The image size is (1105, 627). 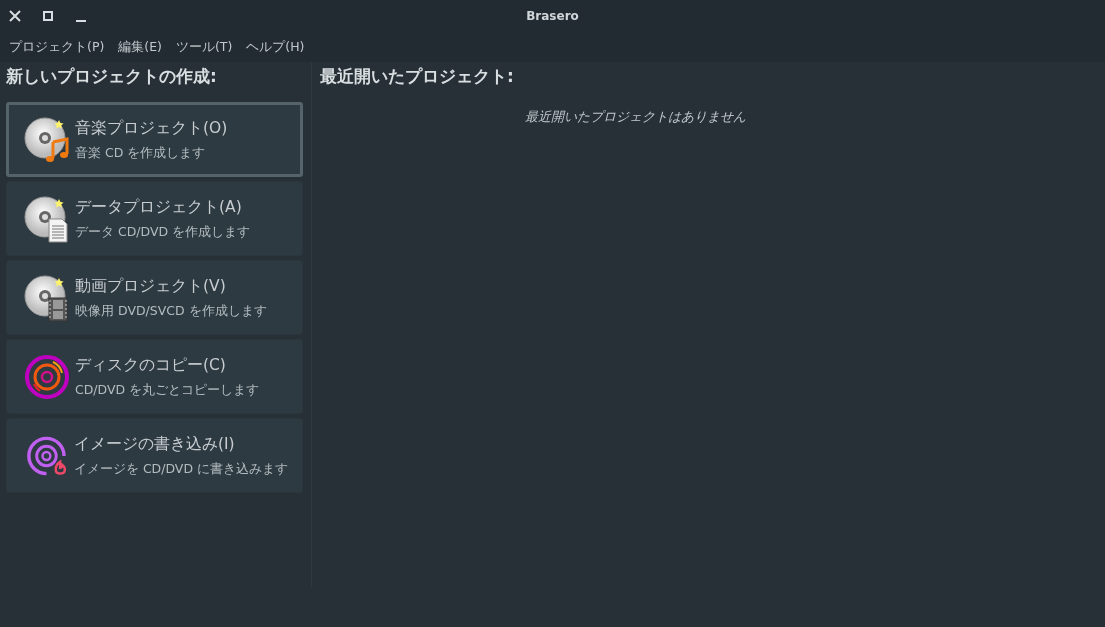 What do you see at coordinates (180, 469) in the screenshot?
I see `project-description: イメージを CD/DVD に書き込みます` at bounding box center [180, 469].